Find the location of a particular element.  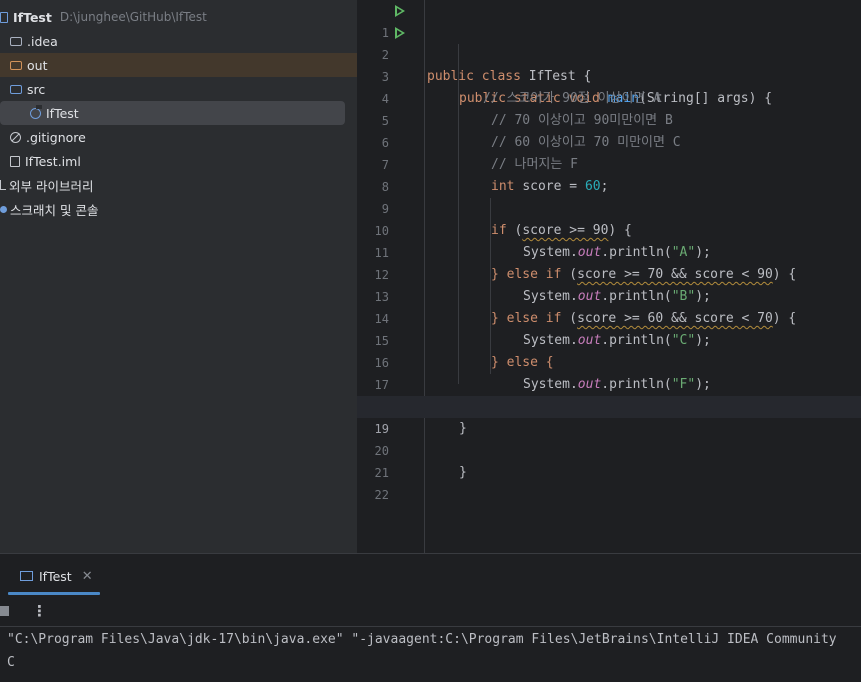

line-number: 22 is located at coordinates (381, 495).